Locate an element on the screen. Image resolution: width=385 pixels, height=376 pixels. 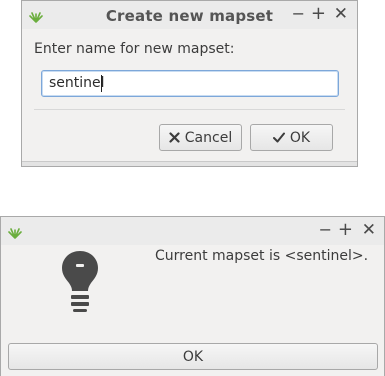
cancel-button: Cancel is located at coordinates (200, 137).